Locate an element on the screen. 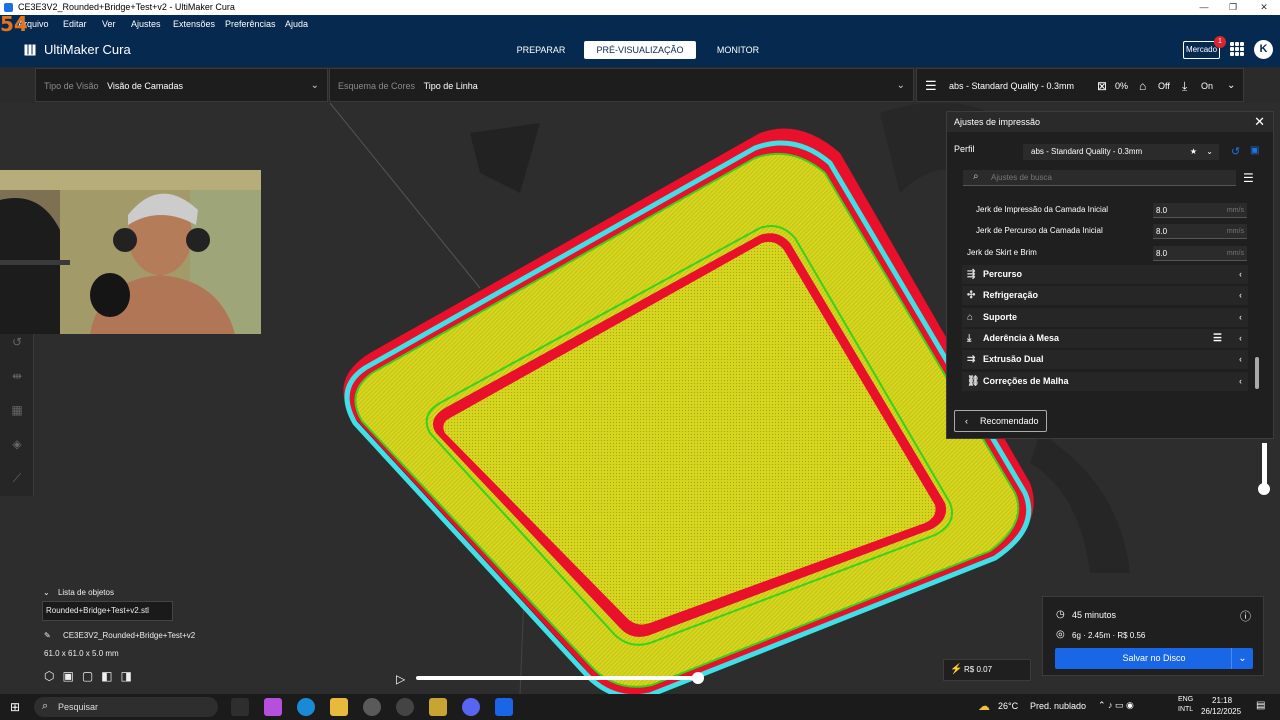 This screenshot has width=1280, height=720. edge-icon is located at coordinates (306, 707).